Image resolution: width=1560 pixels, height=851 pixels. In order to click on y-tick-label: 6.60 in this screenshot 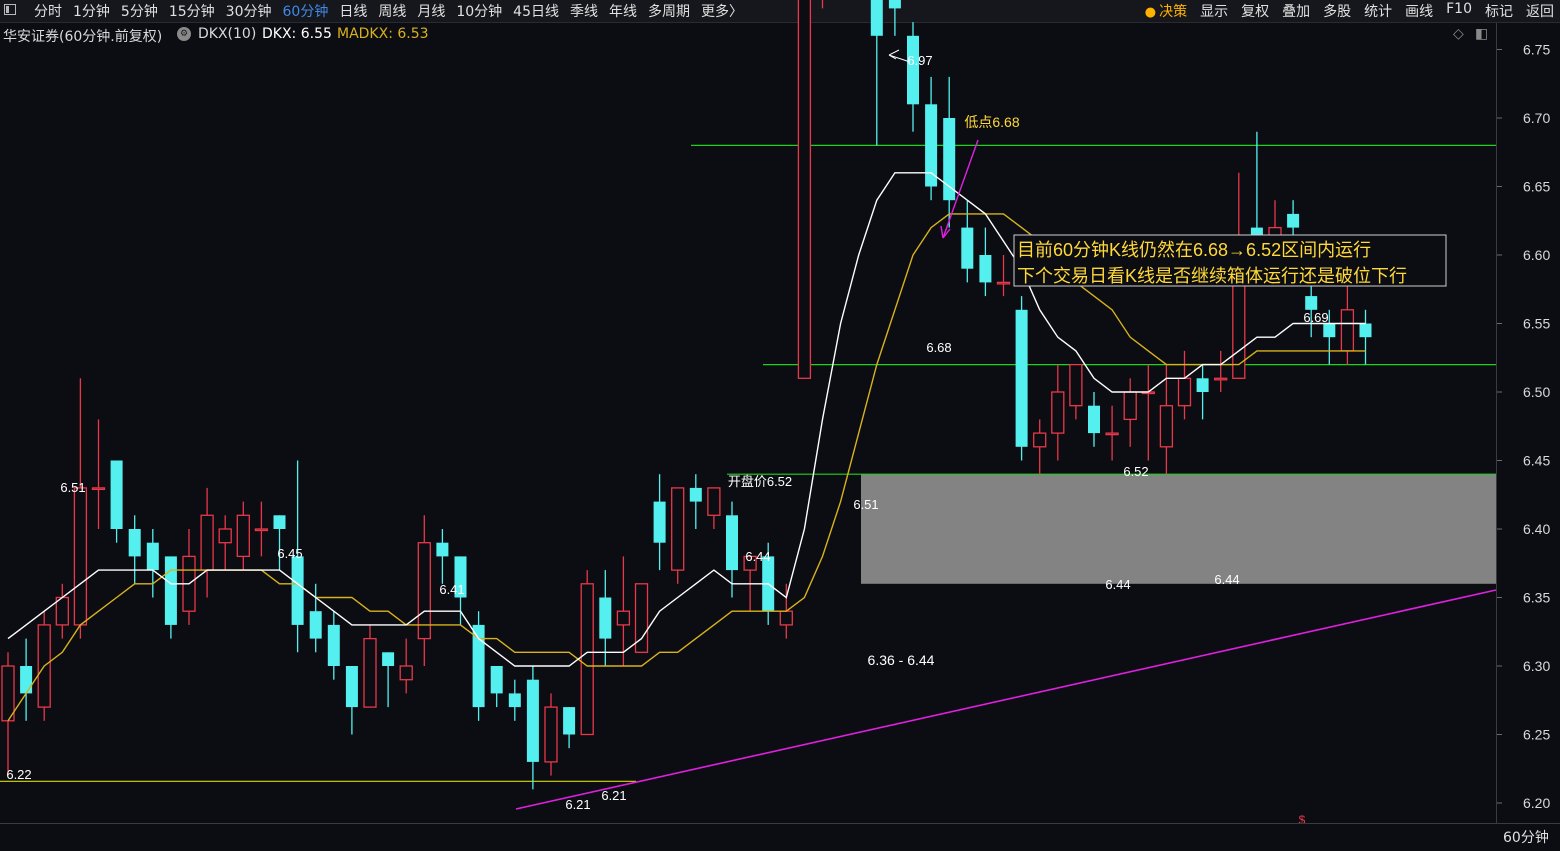, I will do `click(1536, 255)`.